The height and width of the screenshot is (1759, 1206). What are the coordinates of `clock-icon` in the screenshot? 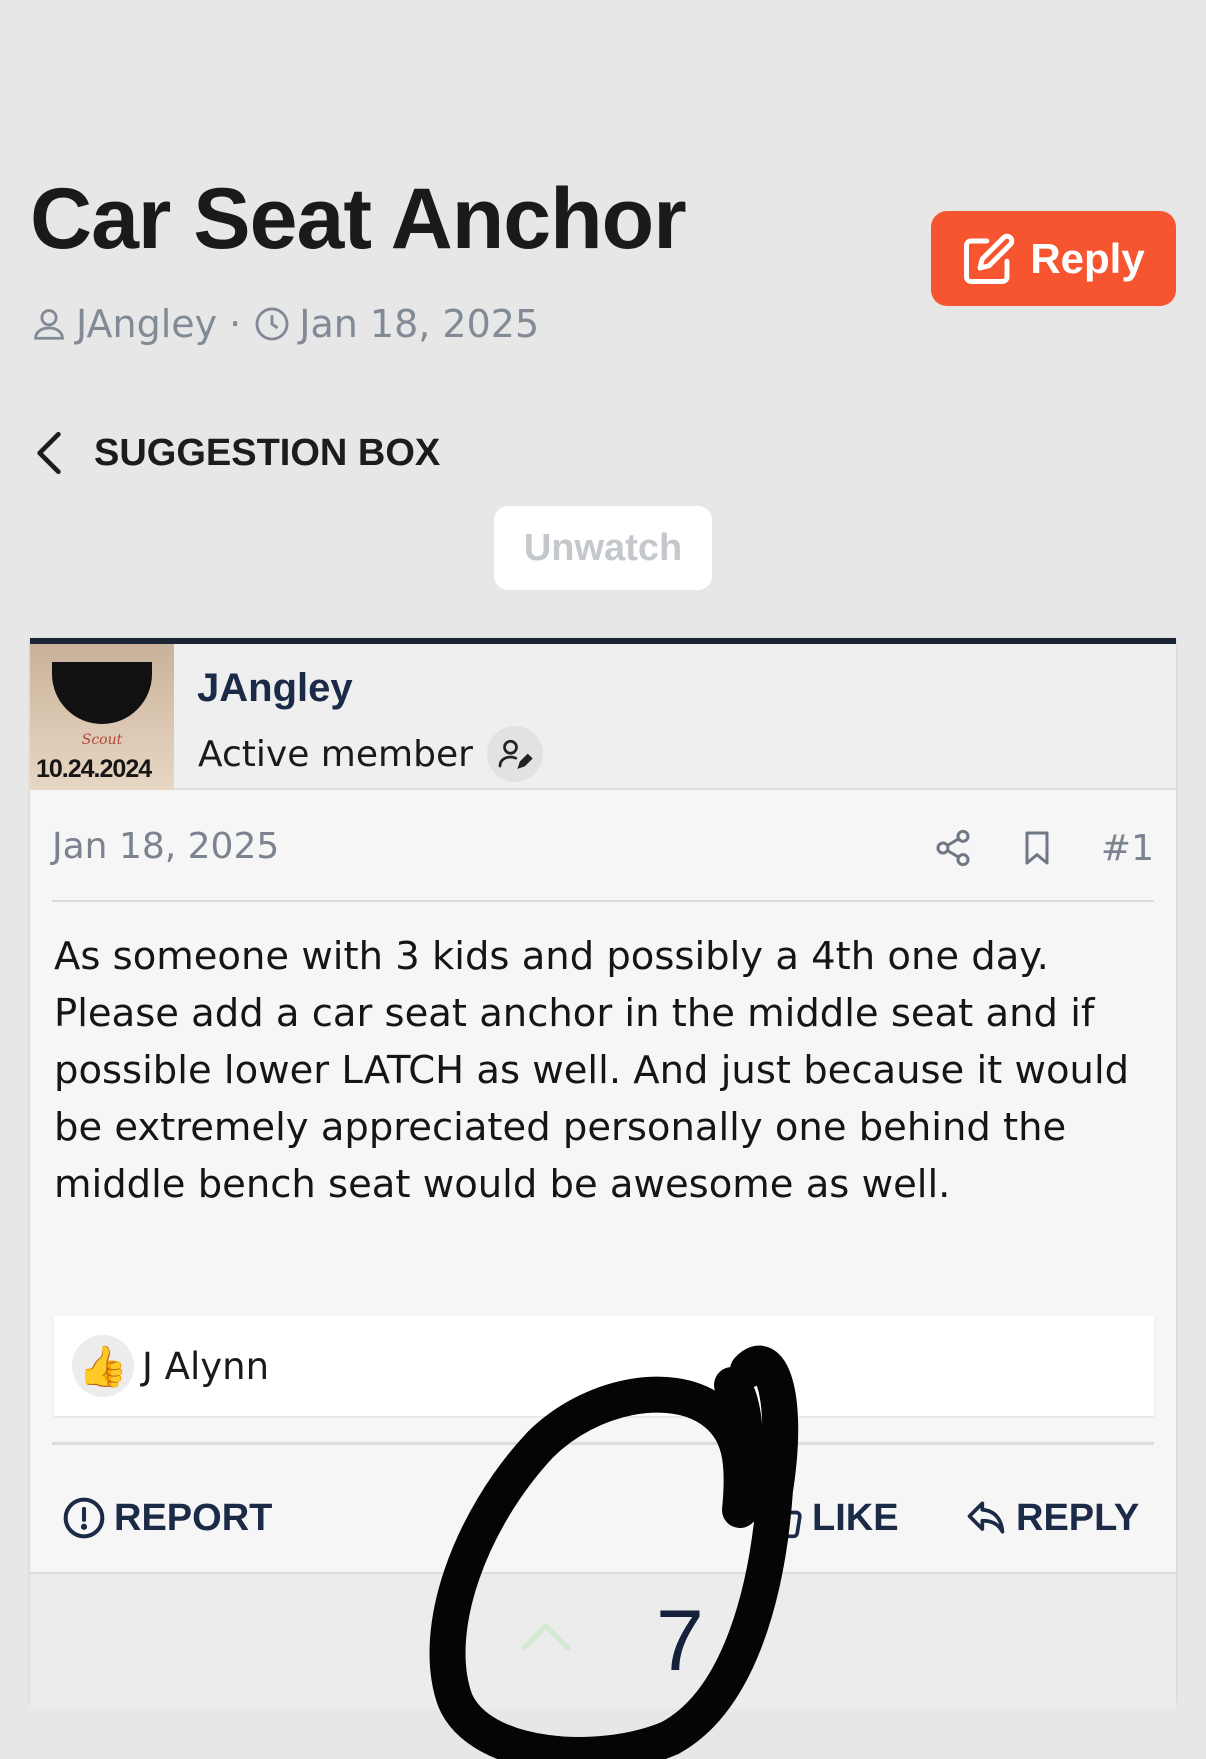 It's located at (272, 324).